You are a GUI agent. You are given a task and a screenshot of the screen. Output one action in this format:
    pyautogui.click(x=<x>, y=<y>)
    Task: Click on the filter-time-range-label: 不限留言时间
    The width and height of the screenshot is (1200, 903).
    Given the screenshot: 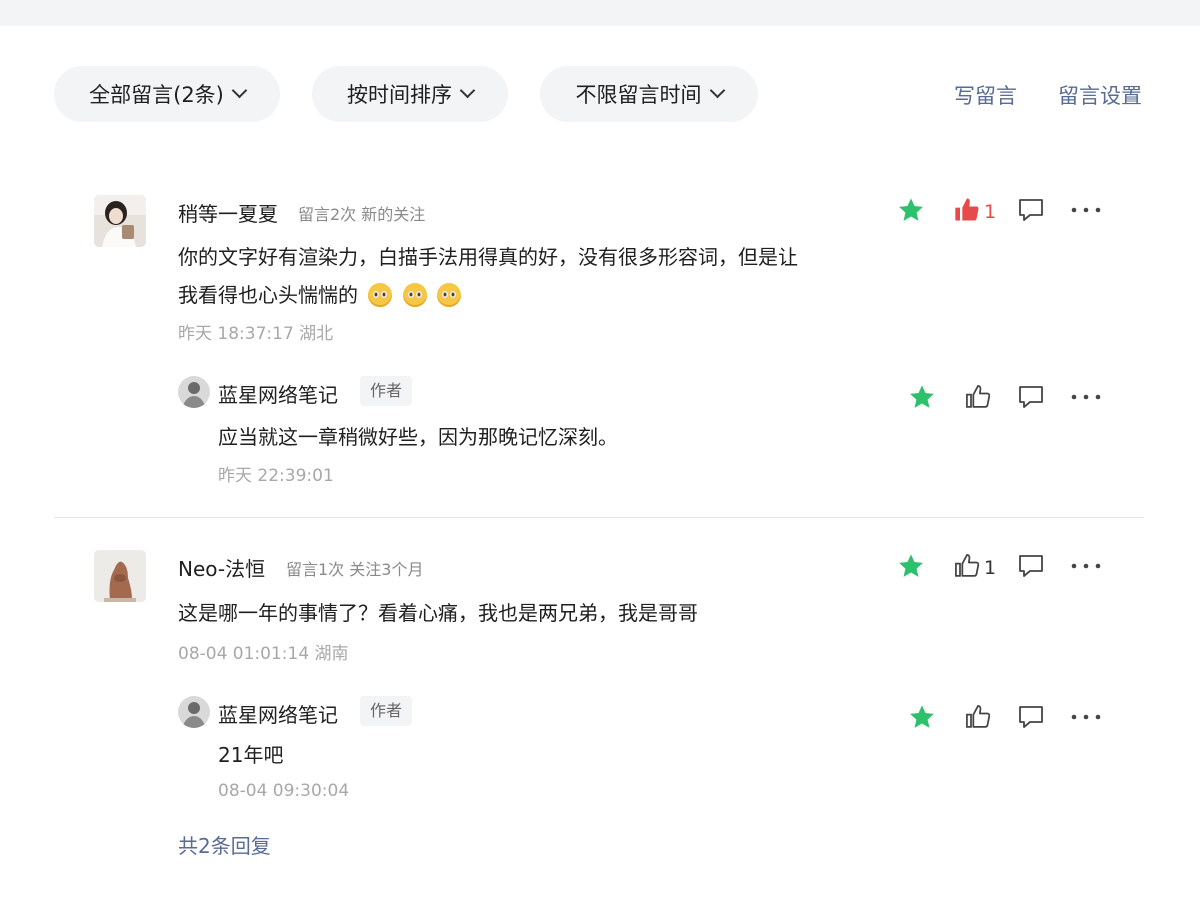 What is the action you would take?
    pyautogui.click(x=638, y=95)
    